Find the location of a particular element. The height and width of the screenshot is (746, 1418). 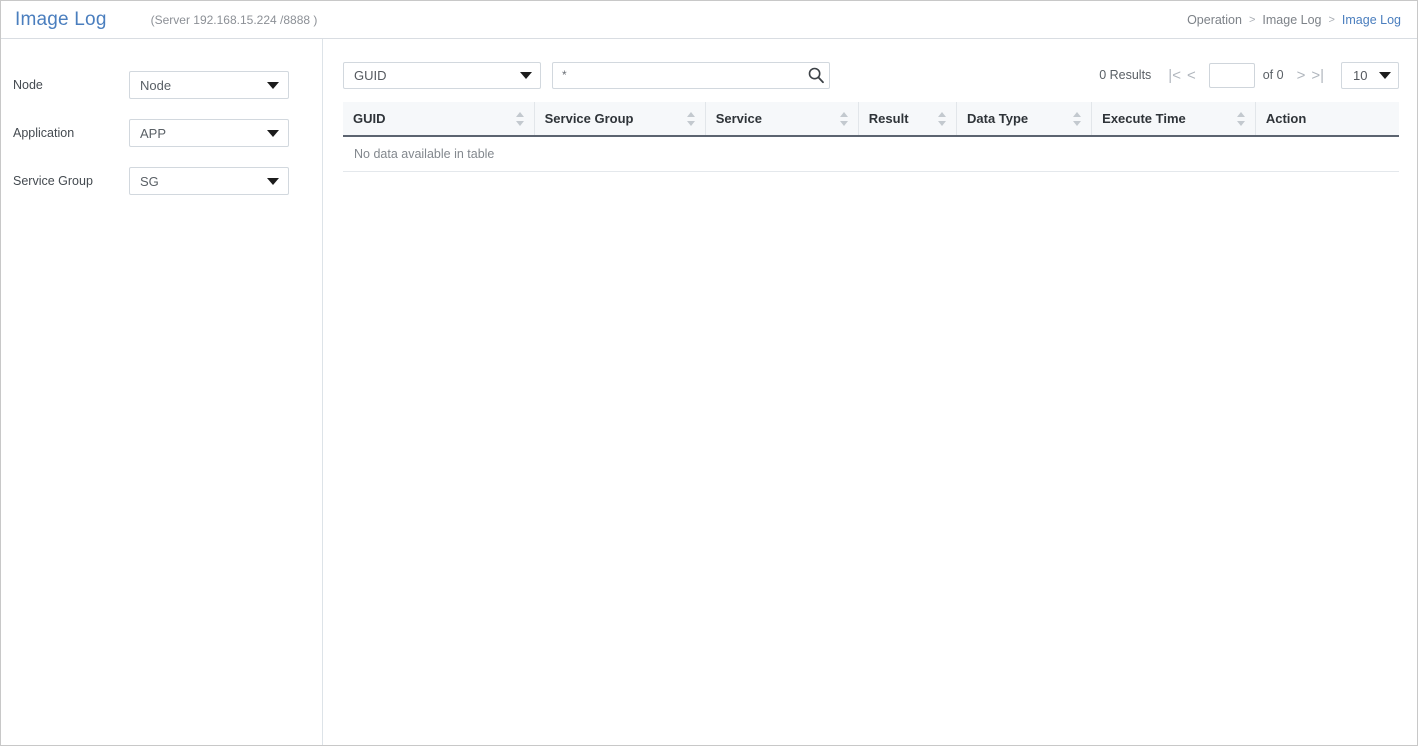

application-select: APP is located at coordinates (209, 133).